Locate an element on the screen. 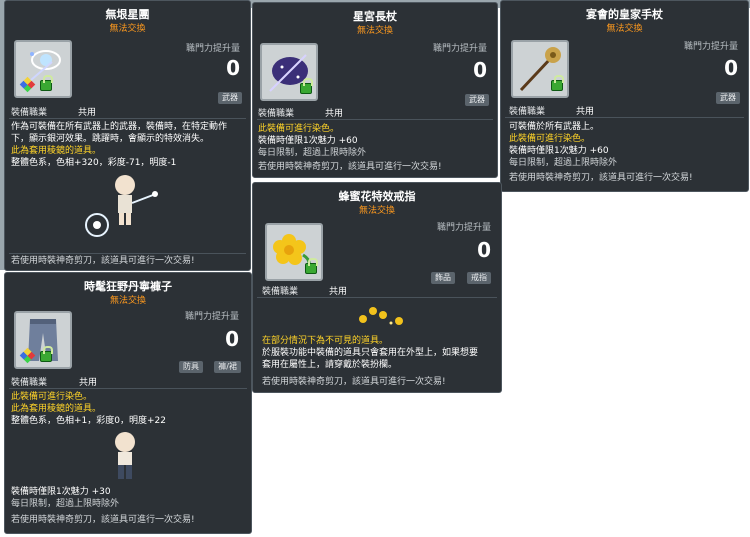 This screenshot has width=750, height=537. item-name: 宴會的皇家手杖 is located at coordinates (624, 14).